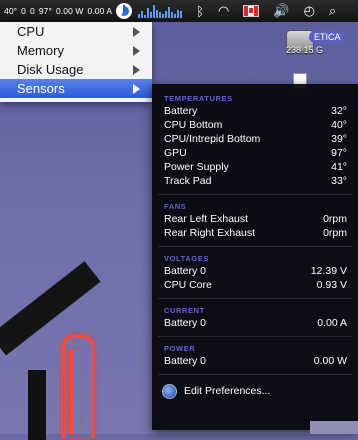 This screenshot has width=358, height=440. I want to click on sensor-row: Track Pad 33°, so click(255, 181).